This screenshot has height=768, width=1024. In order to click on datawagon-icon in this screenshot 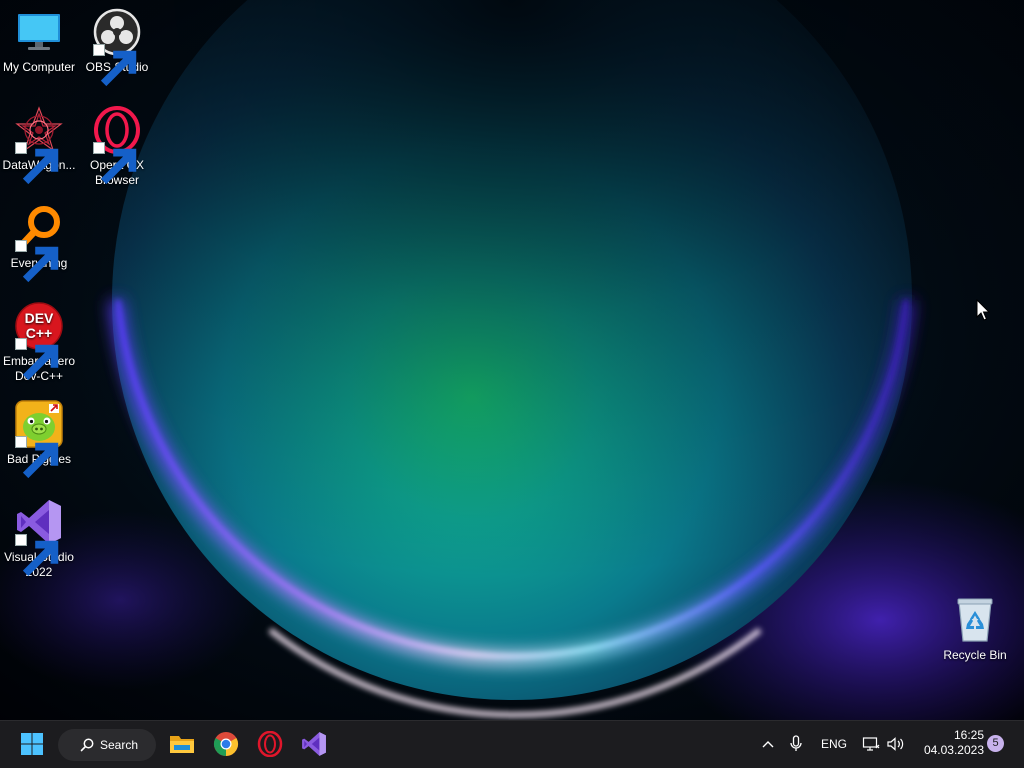, I will do `click(39, 145)`.